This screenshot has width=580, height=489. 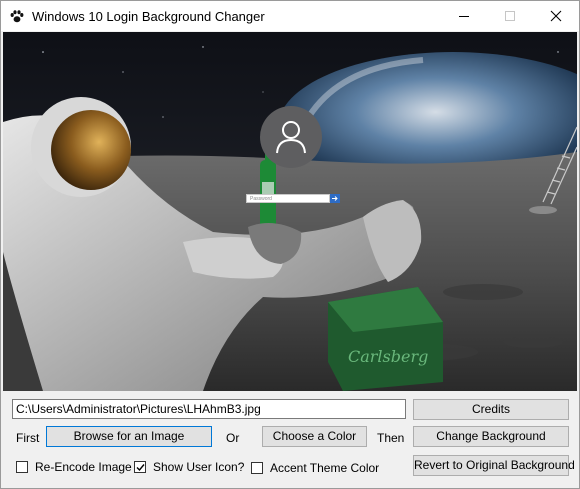 I want to click on checkmark-icon, so click(x=140, y=468).